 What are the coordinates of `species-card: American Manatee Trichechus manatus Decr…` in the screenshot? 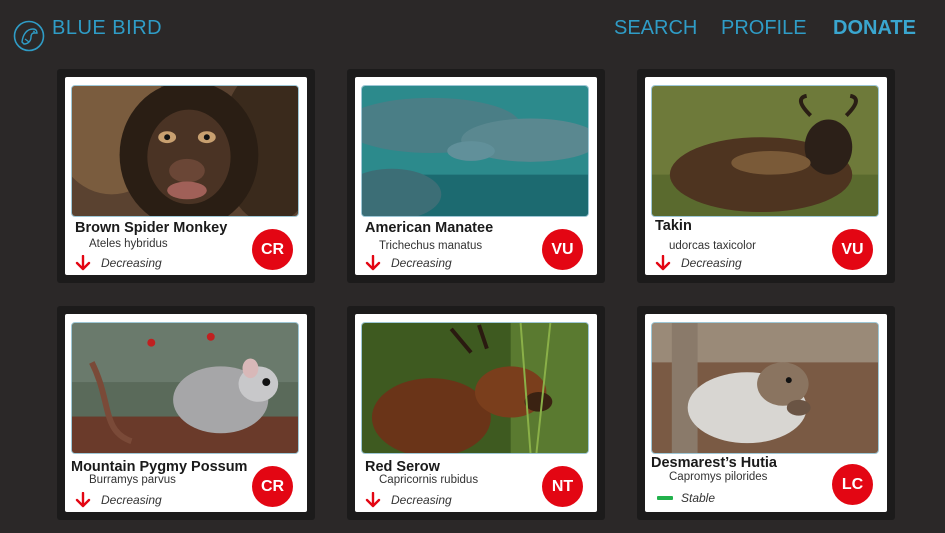 It's located at (476, 176).